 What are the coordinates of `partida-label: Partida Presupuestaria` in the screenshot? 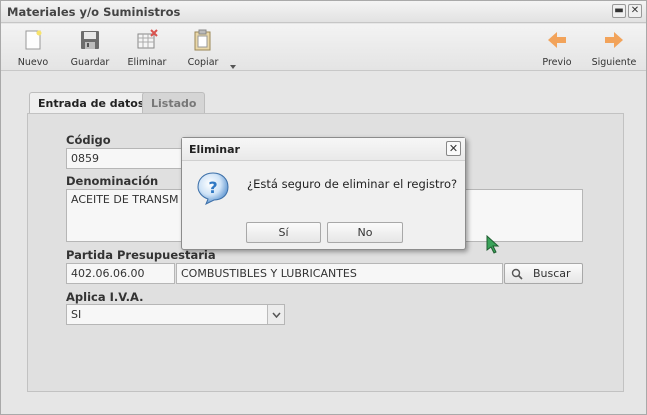 It's located at (141, 255).